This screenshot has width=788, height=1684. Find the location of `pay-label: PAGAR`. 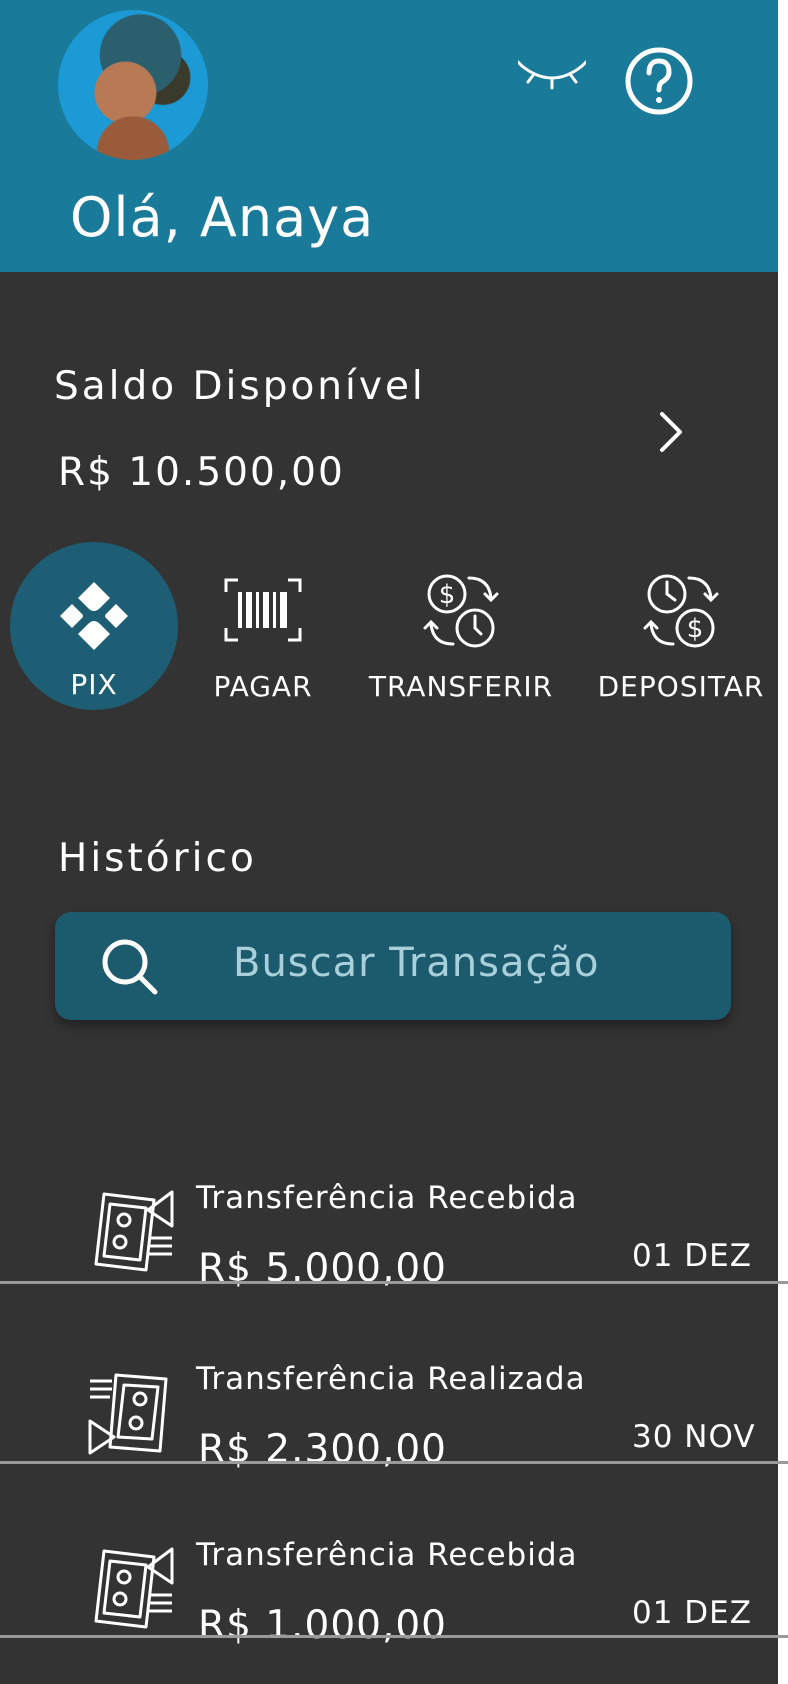

pay-label: PAGAR is located at coordinates (263, 686).